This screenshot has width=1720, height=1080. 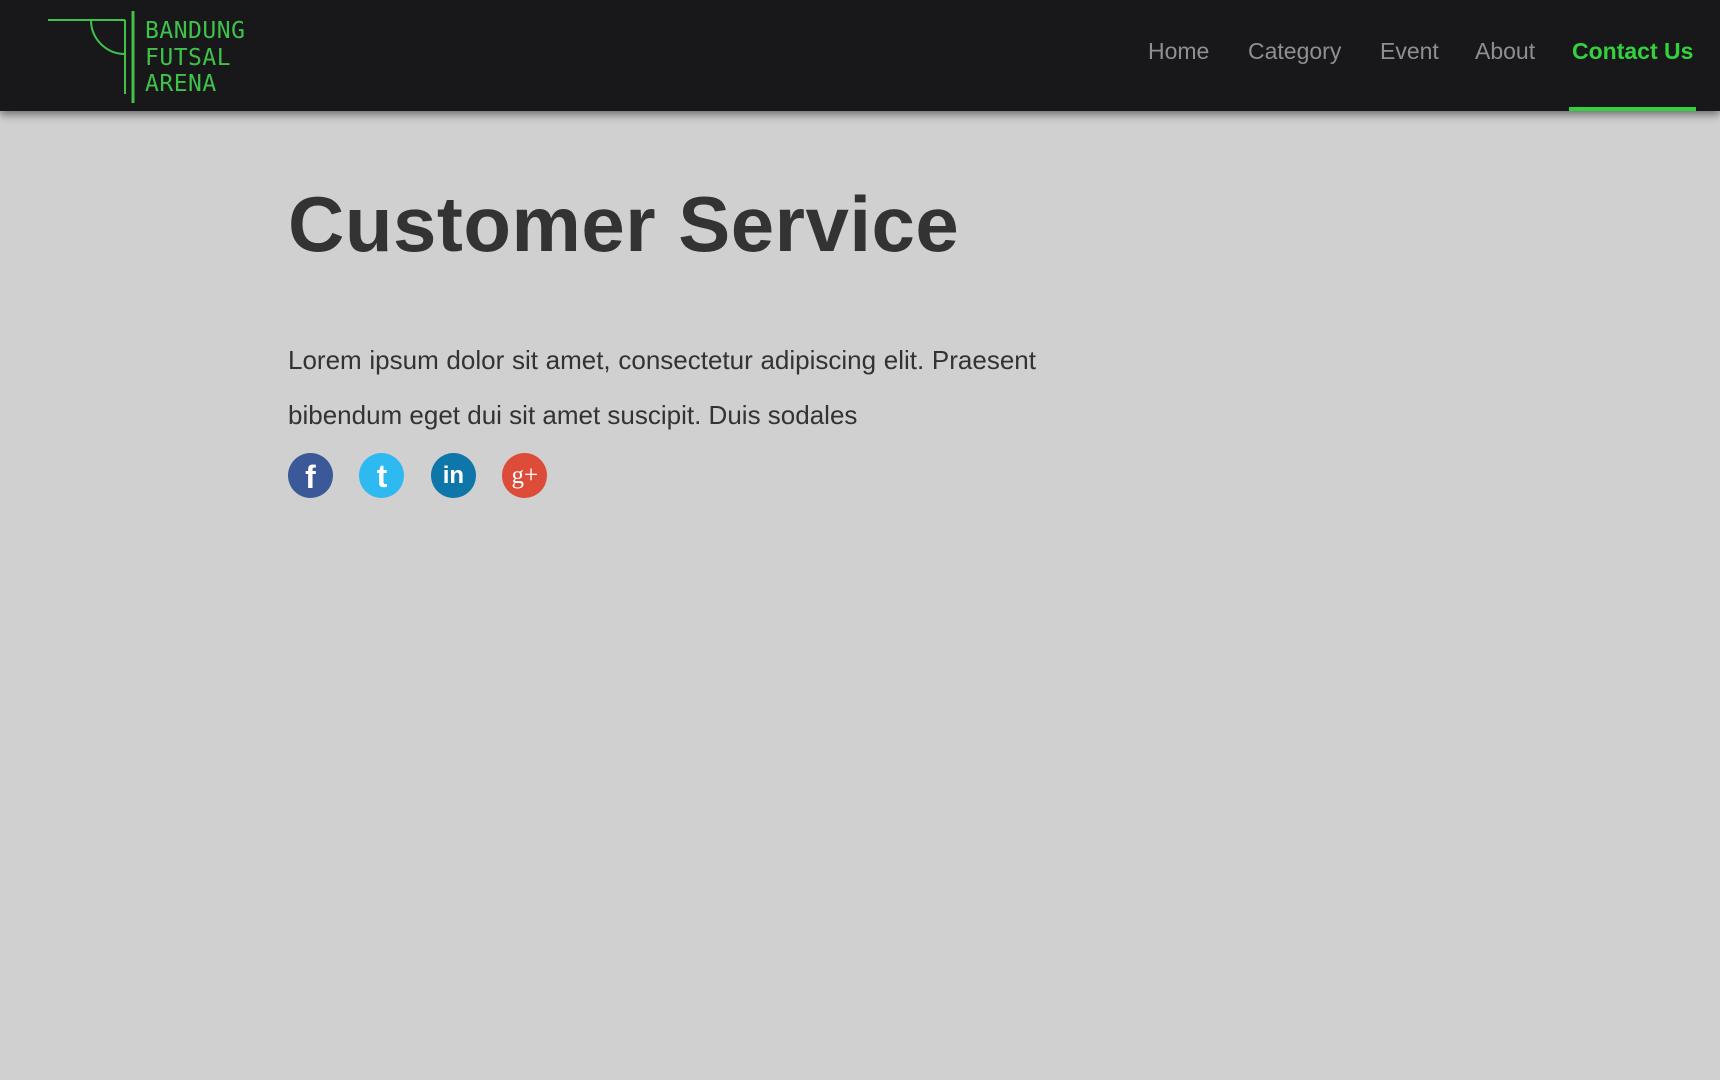 I want to click on google-plus-icon: g+, so click(x=525, y=475).